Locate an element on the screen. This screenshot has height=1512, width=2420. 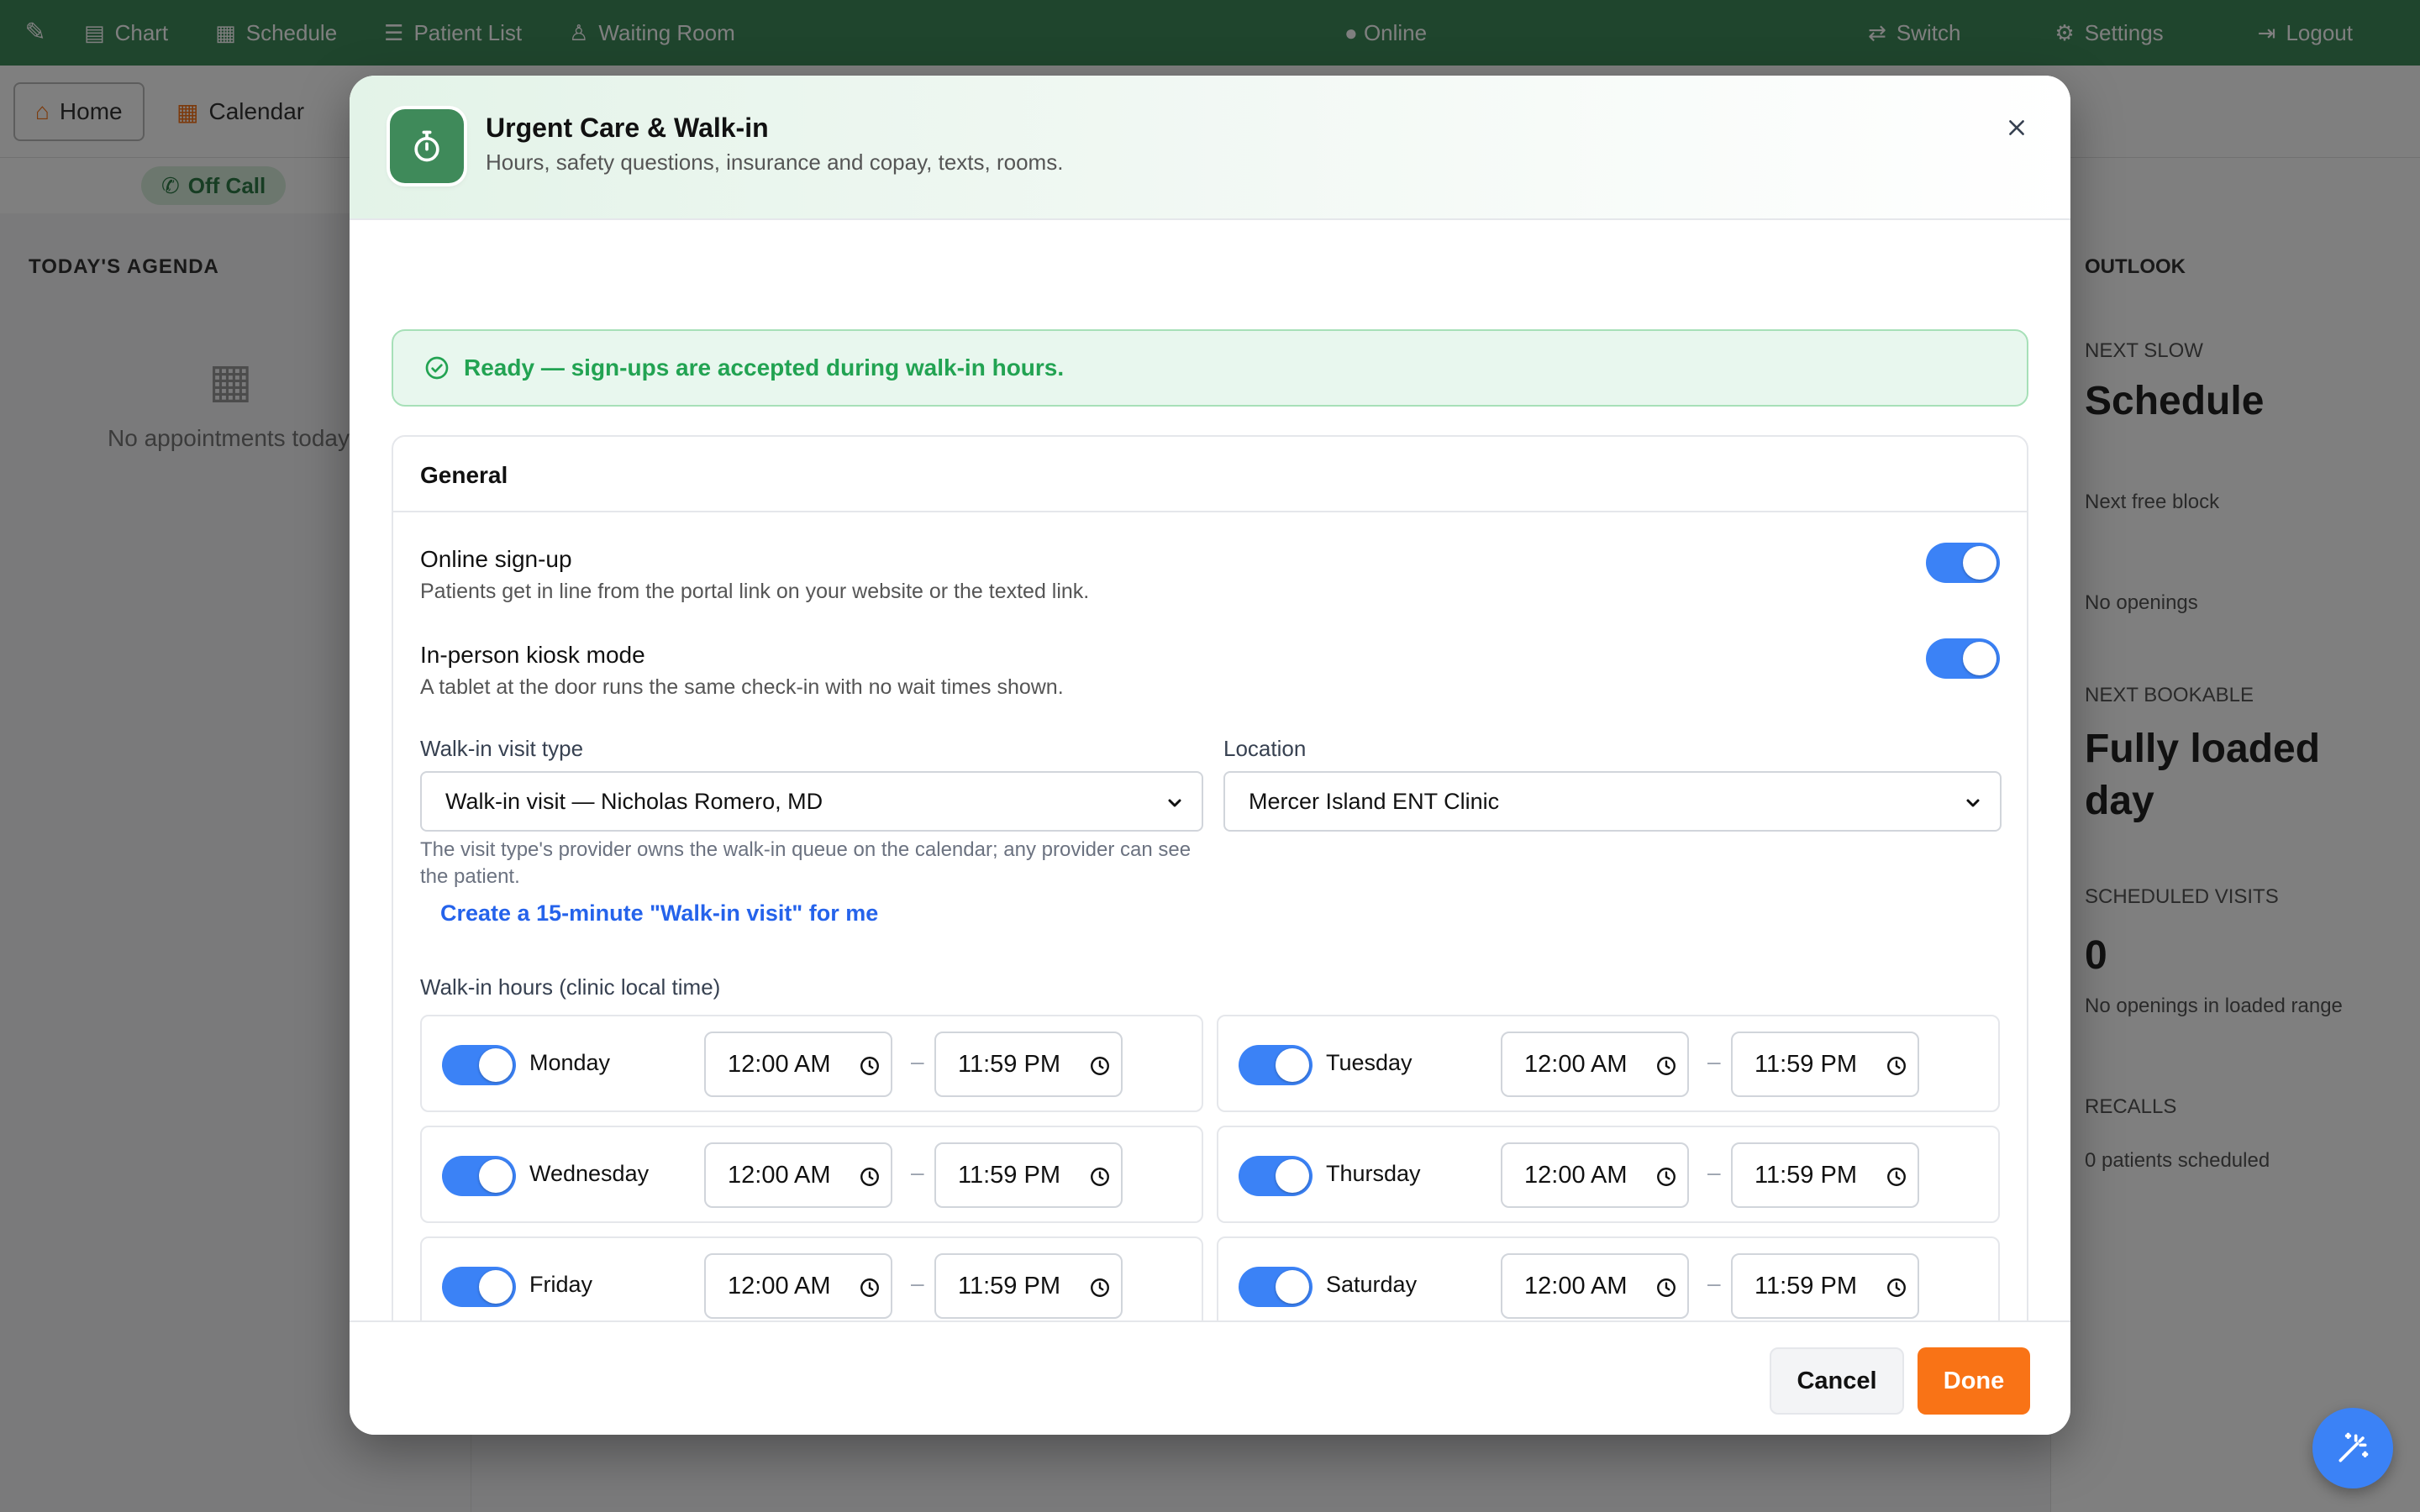
day-row-saturday: Saturday 12:00 AM – 11:59 PM is located at coordinates (1608, 1278).